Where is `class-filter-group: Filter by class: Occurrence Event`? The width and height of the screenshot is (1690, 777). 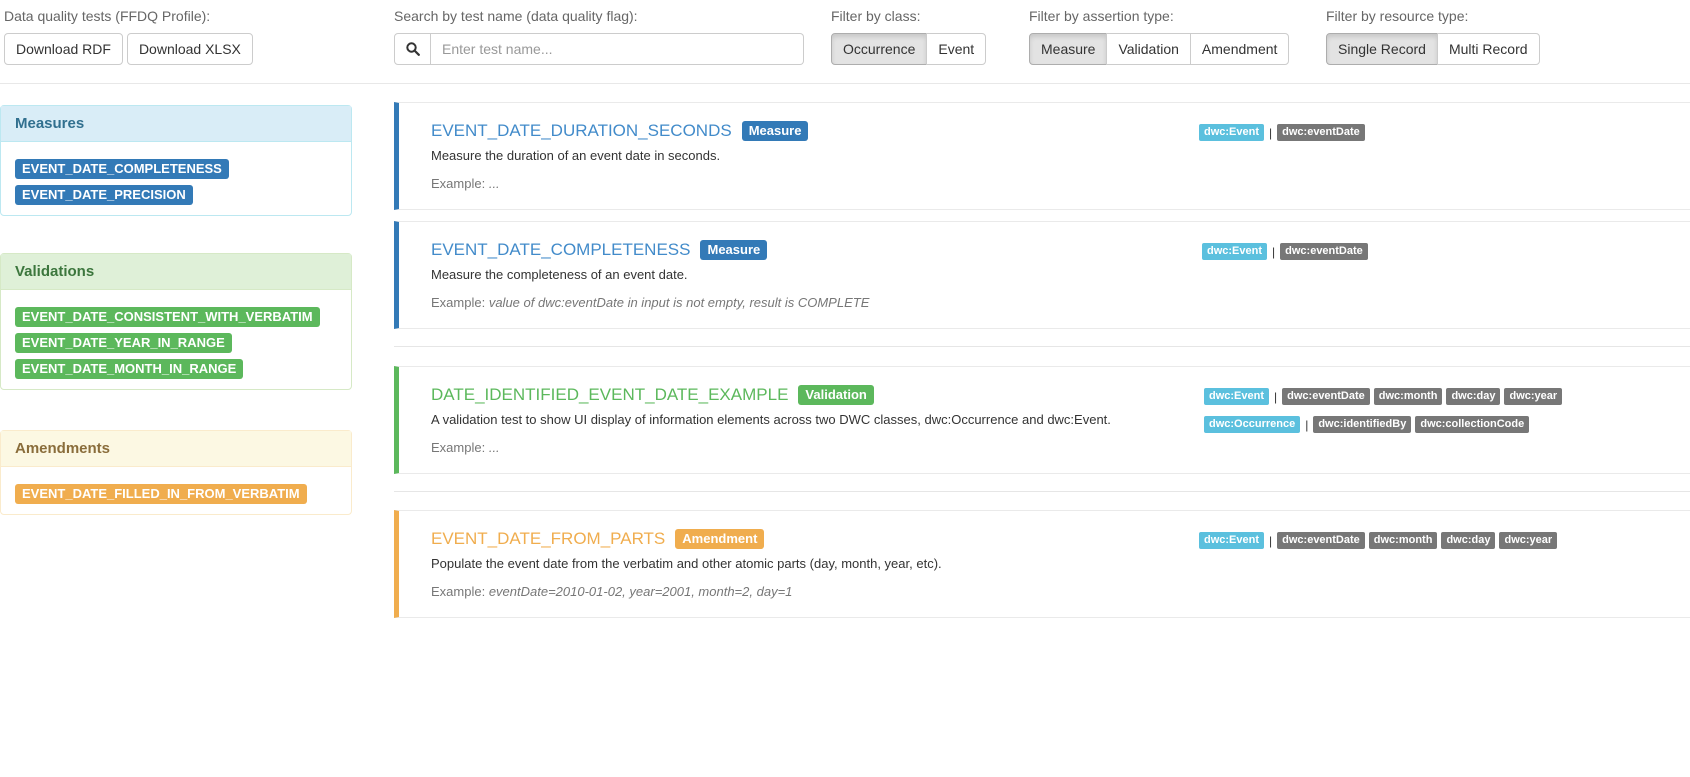
class-filter-group: Filter by class: Occurrence Event is located at coordinates (909, 36).